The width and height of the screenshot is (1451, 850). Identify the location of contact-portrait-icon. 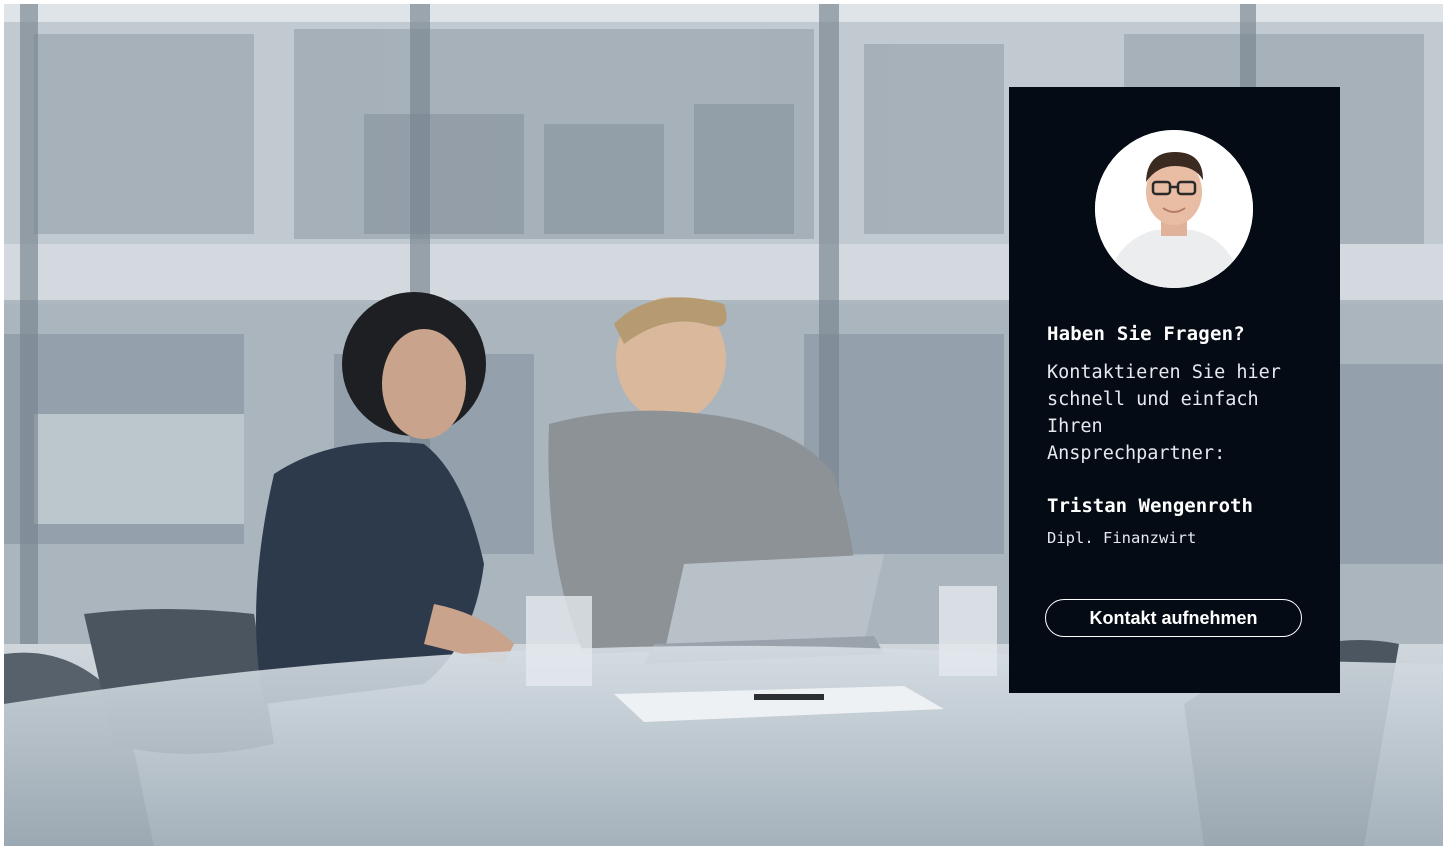
(1174, 209).